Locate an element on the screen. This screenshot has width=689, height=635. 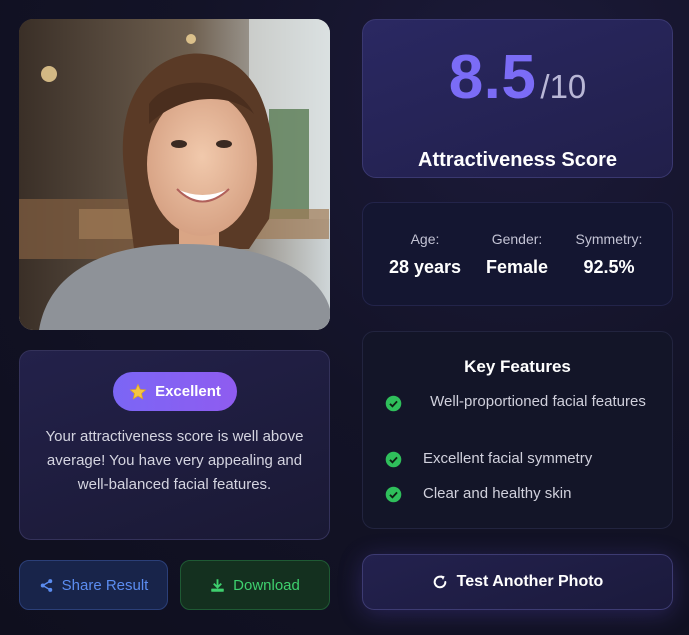
feature-text: Excellent facial symmetry is located at coordinates (508, 458).